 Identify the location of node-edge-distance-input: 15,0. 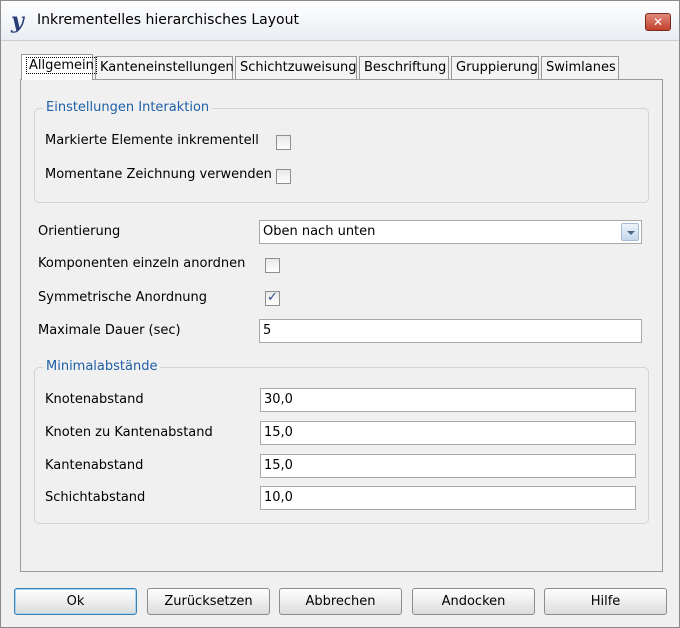
(448, 433).